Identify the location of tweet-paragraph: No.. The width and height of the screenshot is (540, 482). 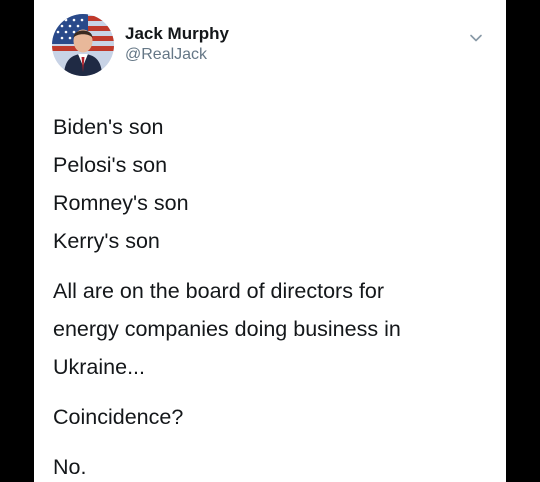
(273, 465).